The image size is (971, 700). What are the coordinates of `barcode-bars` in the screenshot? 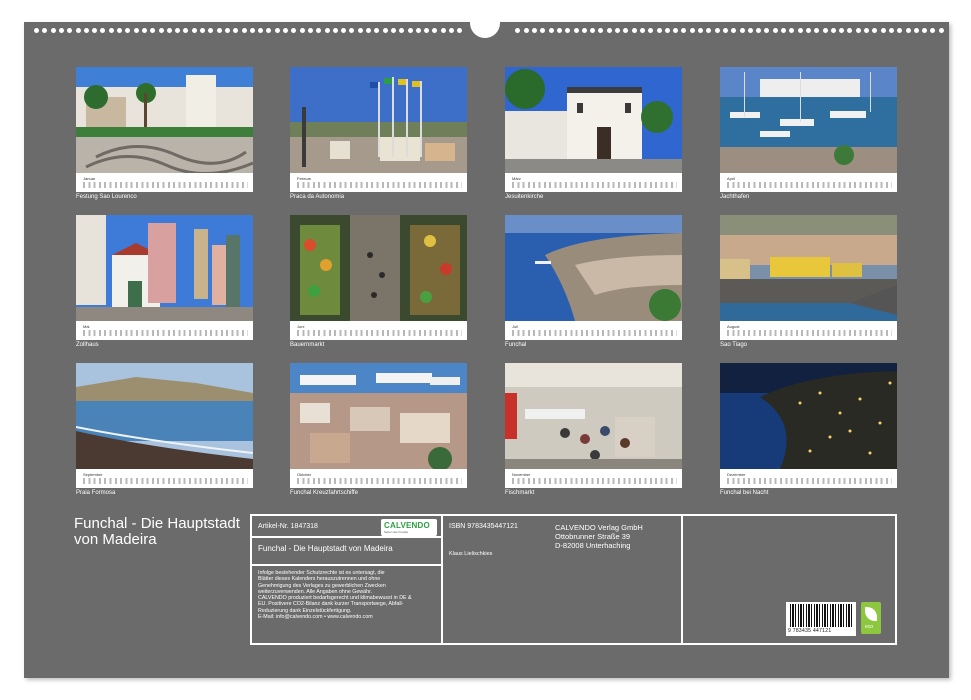 It's located at (821, 615).